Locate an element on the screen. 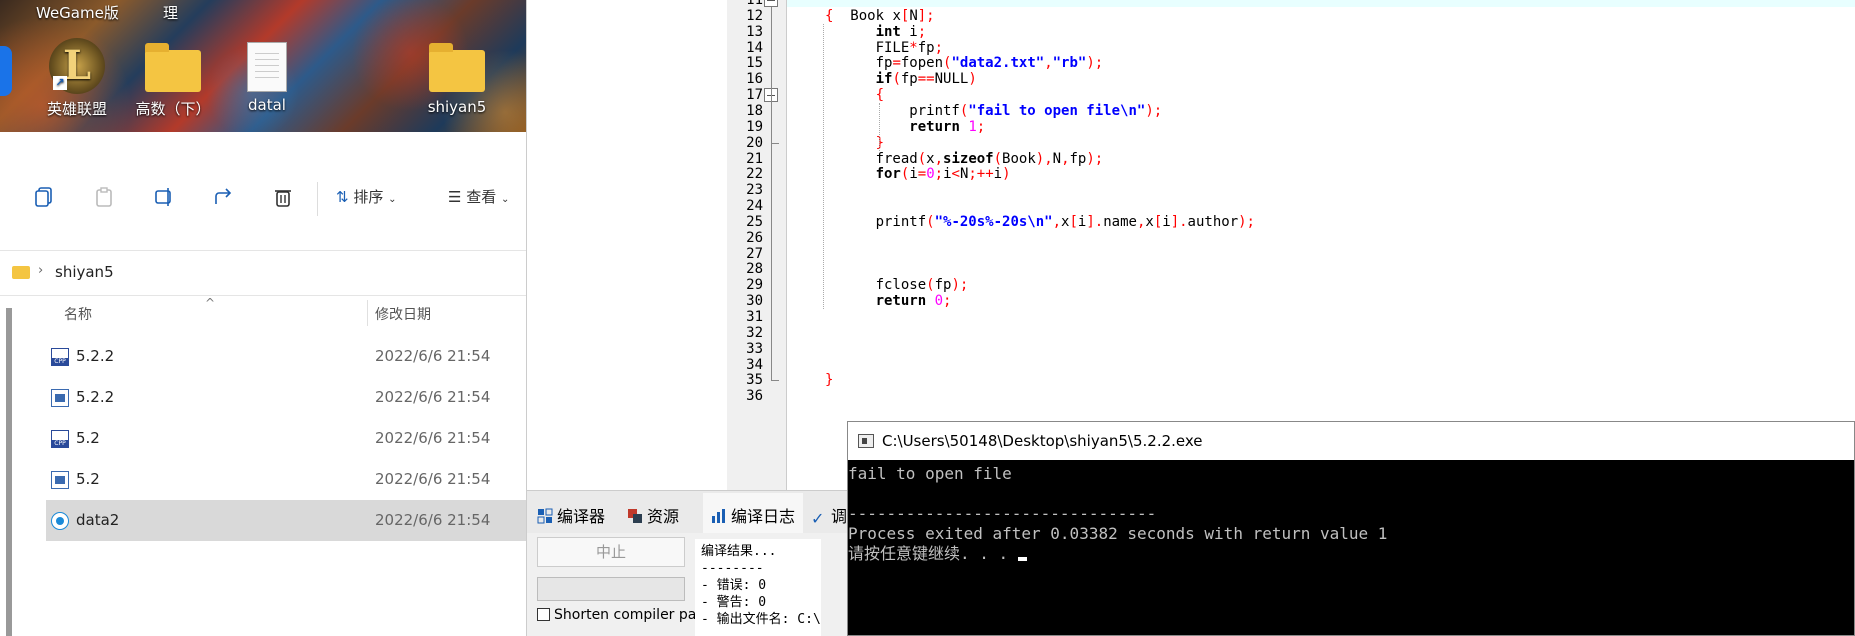 This screenshot has height=636, width=1855. compile-progress-bar is located at coordinates (611, 589).